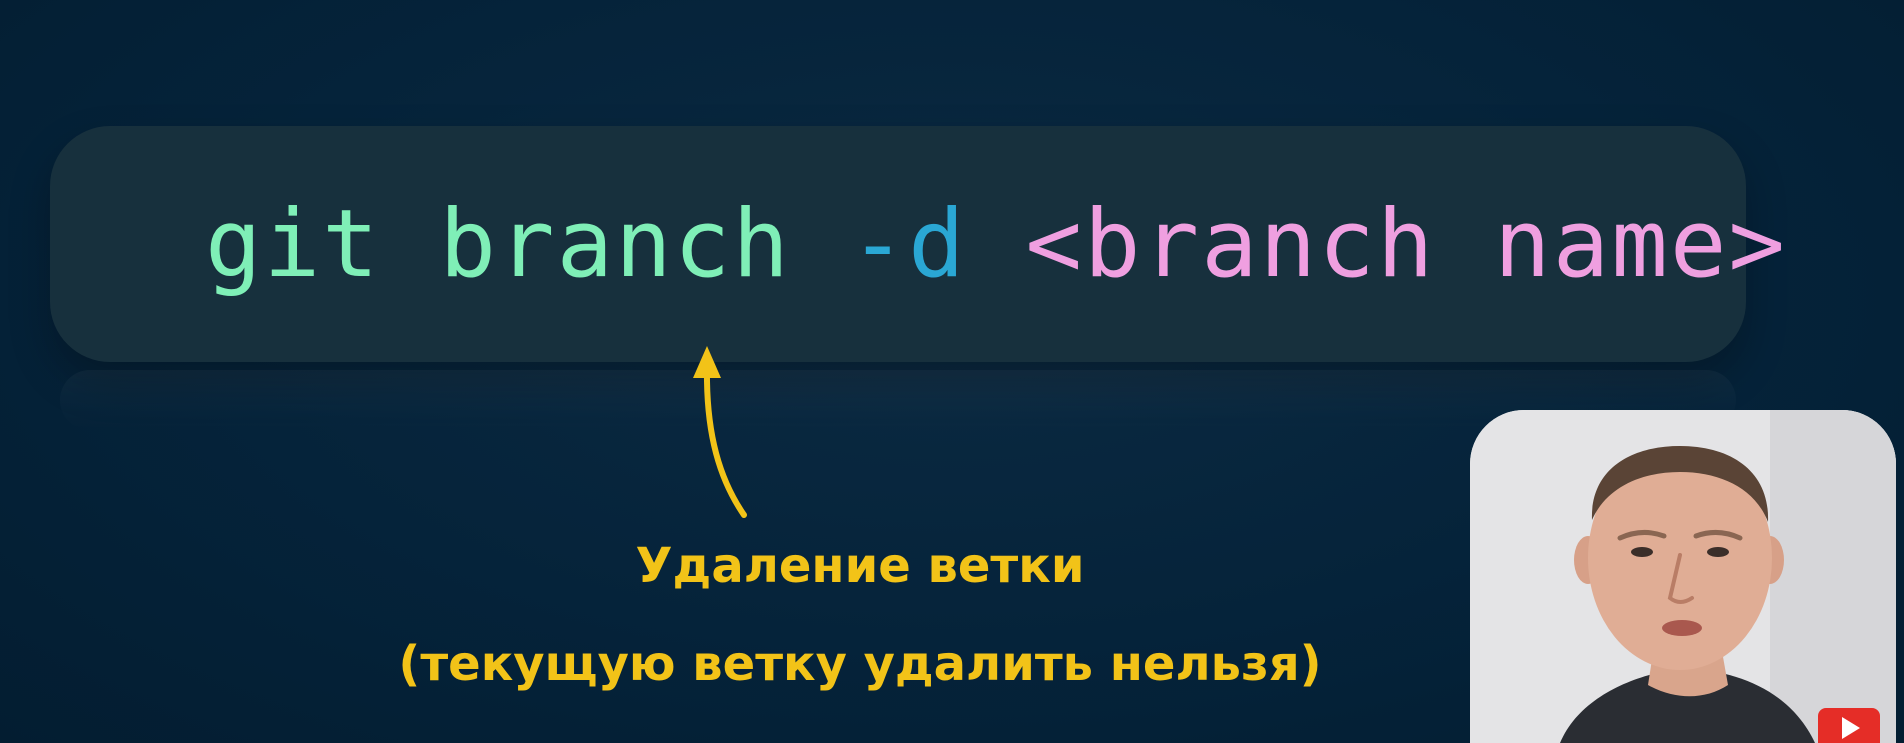  What do you see at coordinates (860, 566) in the screenshot?
I see `caption-title: Удаление ветки` at bounding box center [860, 566].